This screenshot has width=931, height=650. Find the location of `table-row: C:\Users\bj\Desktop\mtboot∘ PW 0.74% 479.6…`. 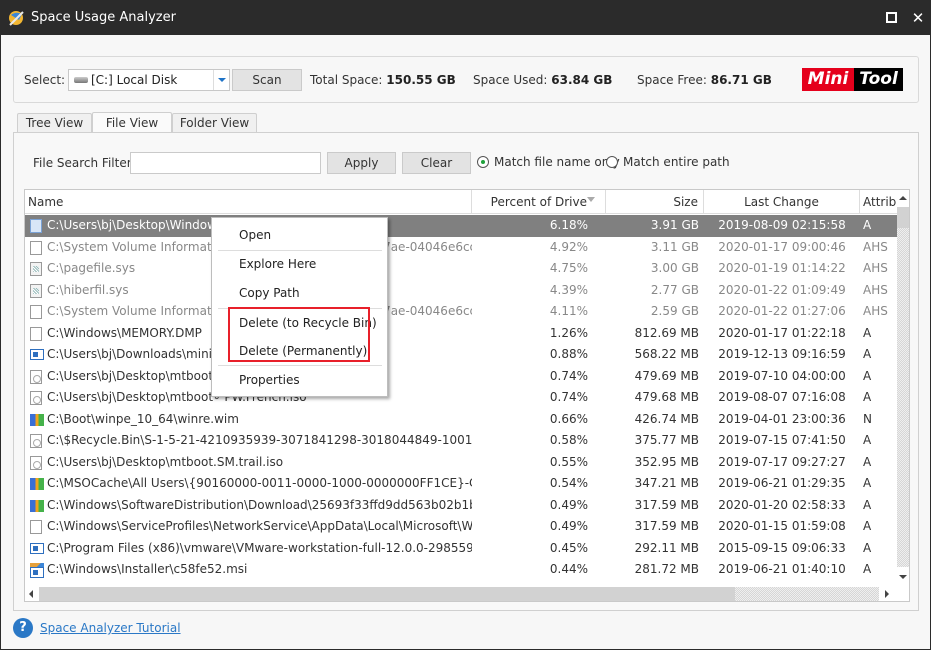

table-row: C:\Users\bj\Desktop\mtboot∘ PW 0.74% 479.6… is located at coordinates (461, 377).